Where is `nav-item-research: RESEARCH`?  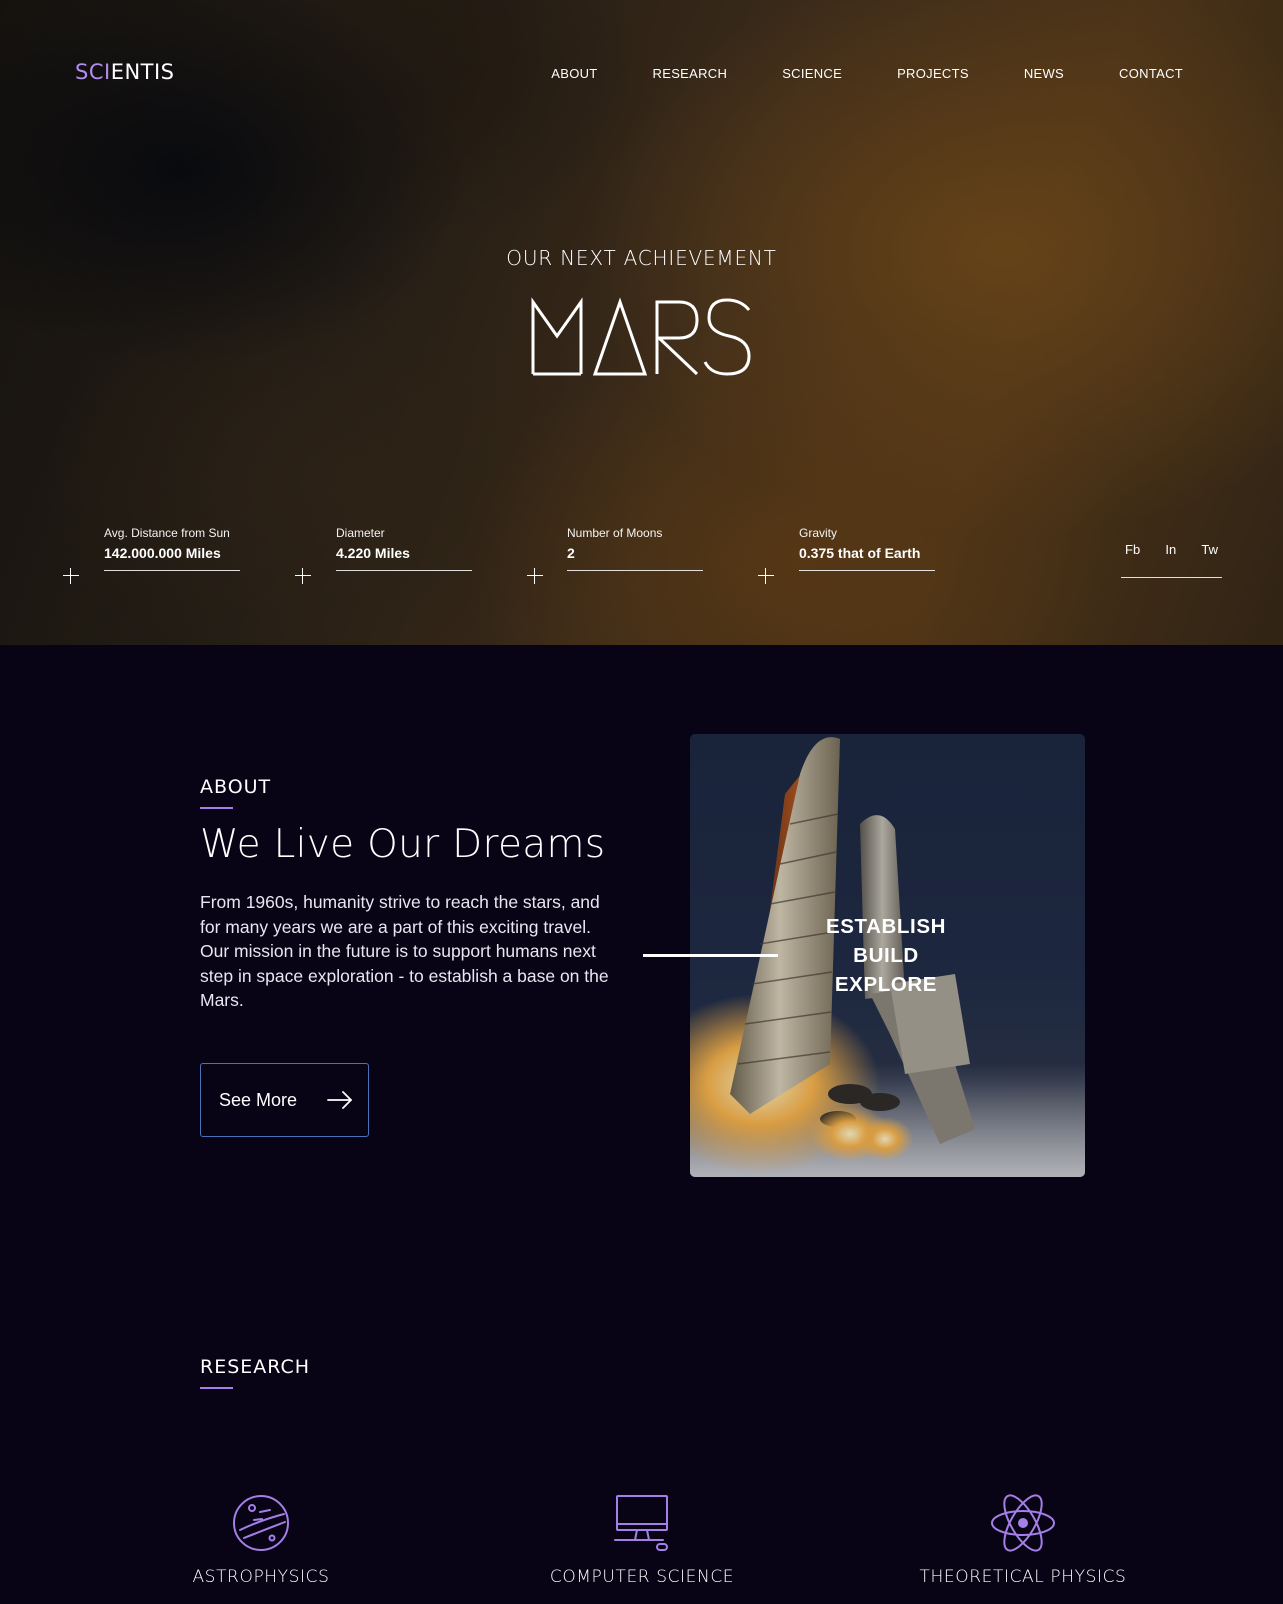 nav-item-research: RESEARCH is located at coordinates (690, 73).